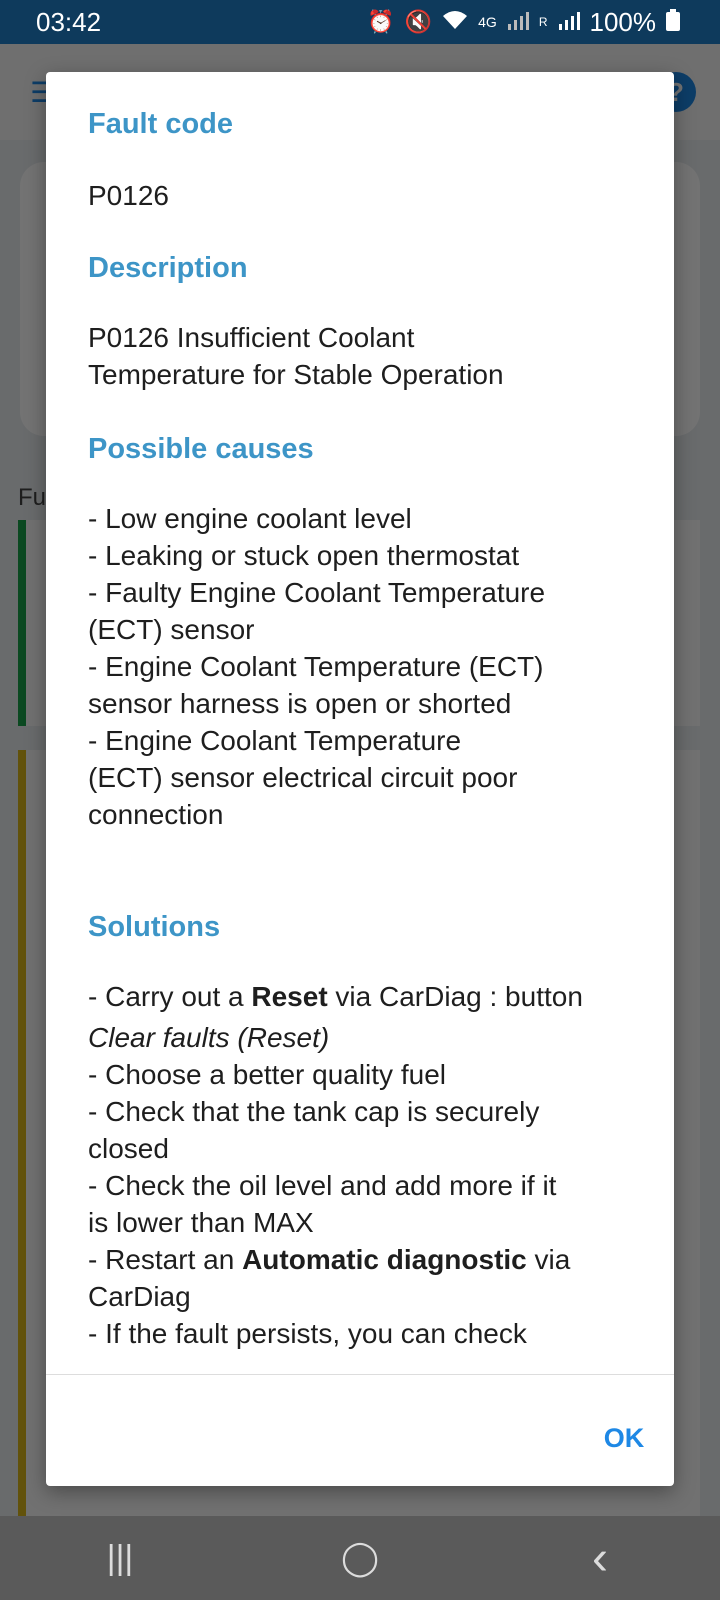  I want to click on possible-causes-title: Possible causes, so click(201, 449).